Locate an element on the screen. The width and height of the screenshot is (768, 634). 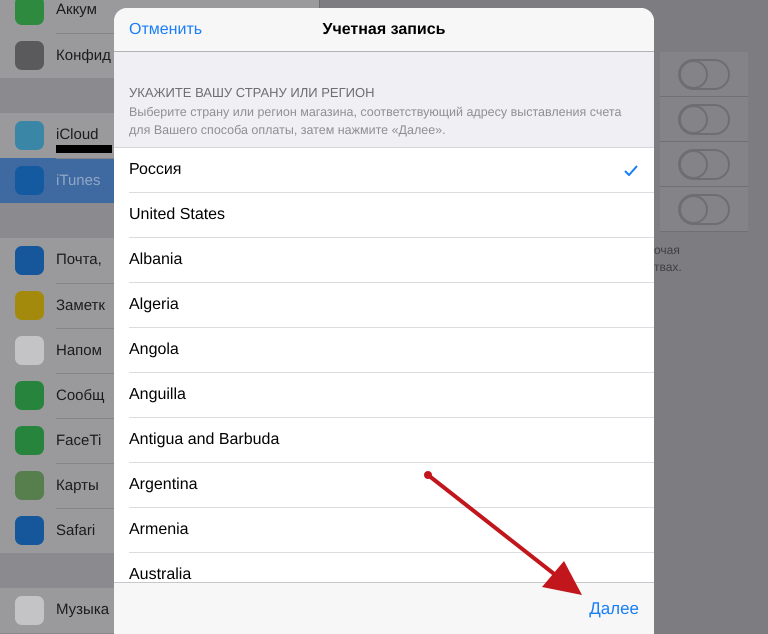
section-header: УКАЖИТЕ ВАШУ СТРАНУ ИЛИ РЕГИОН is located at coordinates (252, 92).